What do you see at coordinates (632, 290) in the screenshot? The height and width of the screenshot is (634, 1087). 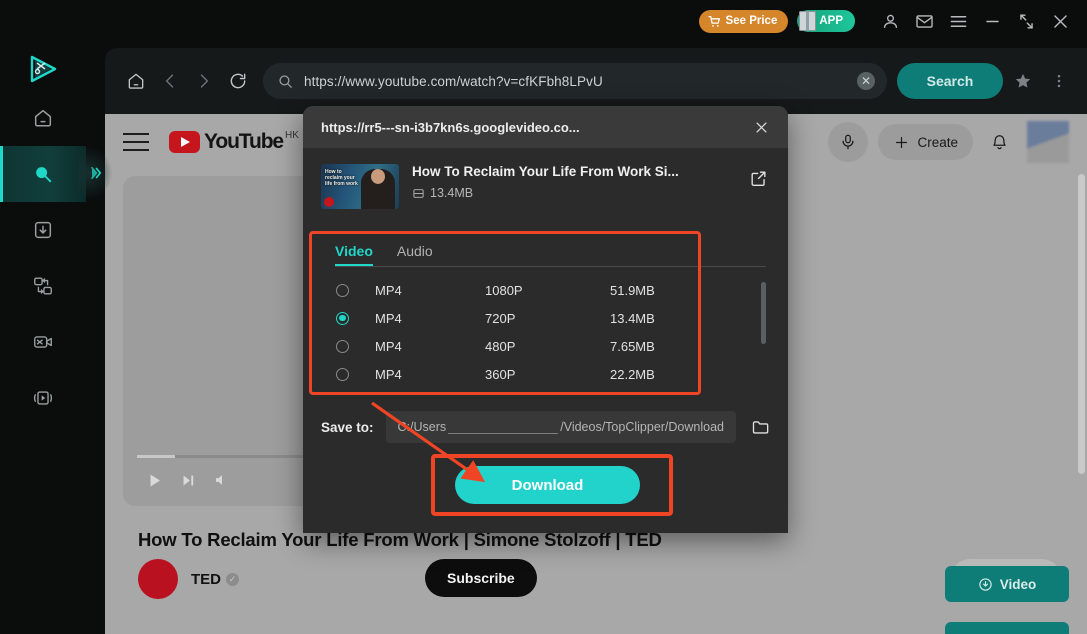 I see `format-size: 51.9MB` at bounding box center [632, 290].